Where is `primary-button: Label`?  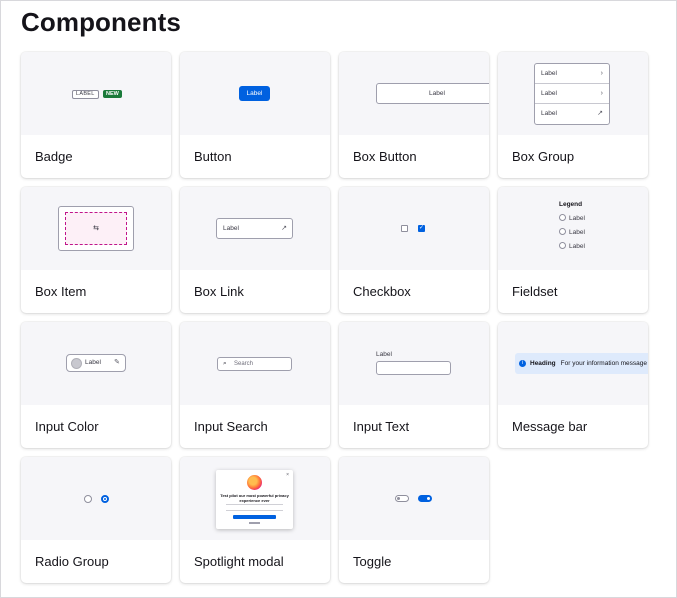
primary-button: Label is located at coordinates (254, 93).